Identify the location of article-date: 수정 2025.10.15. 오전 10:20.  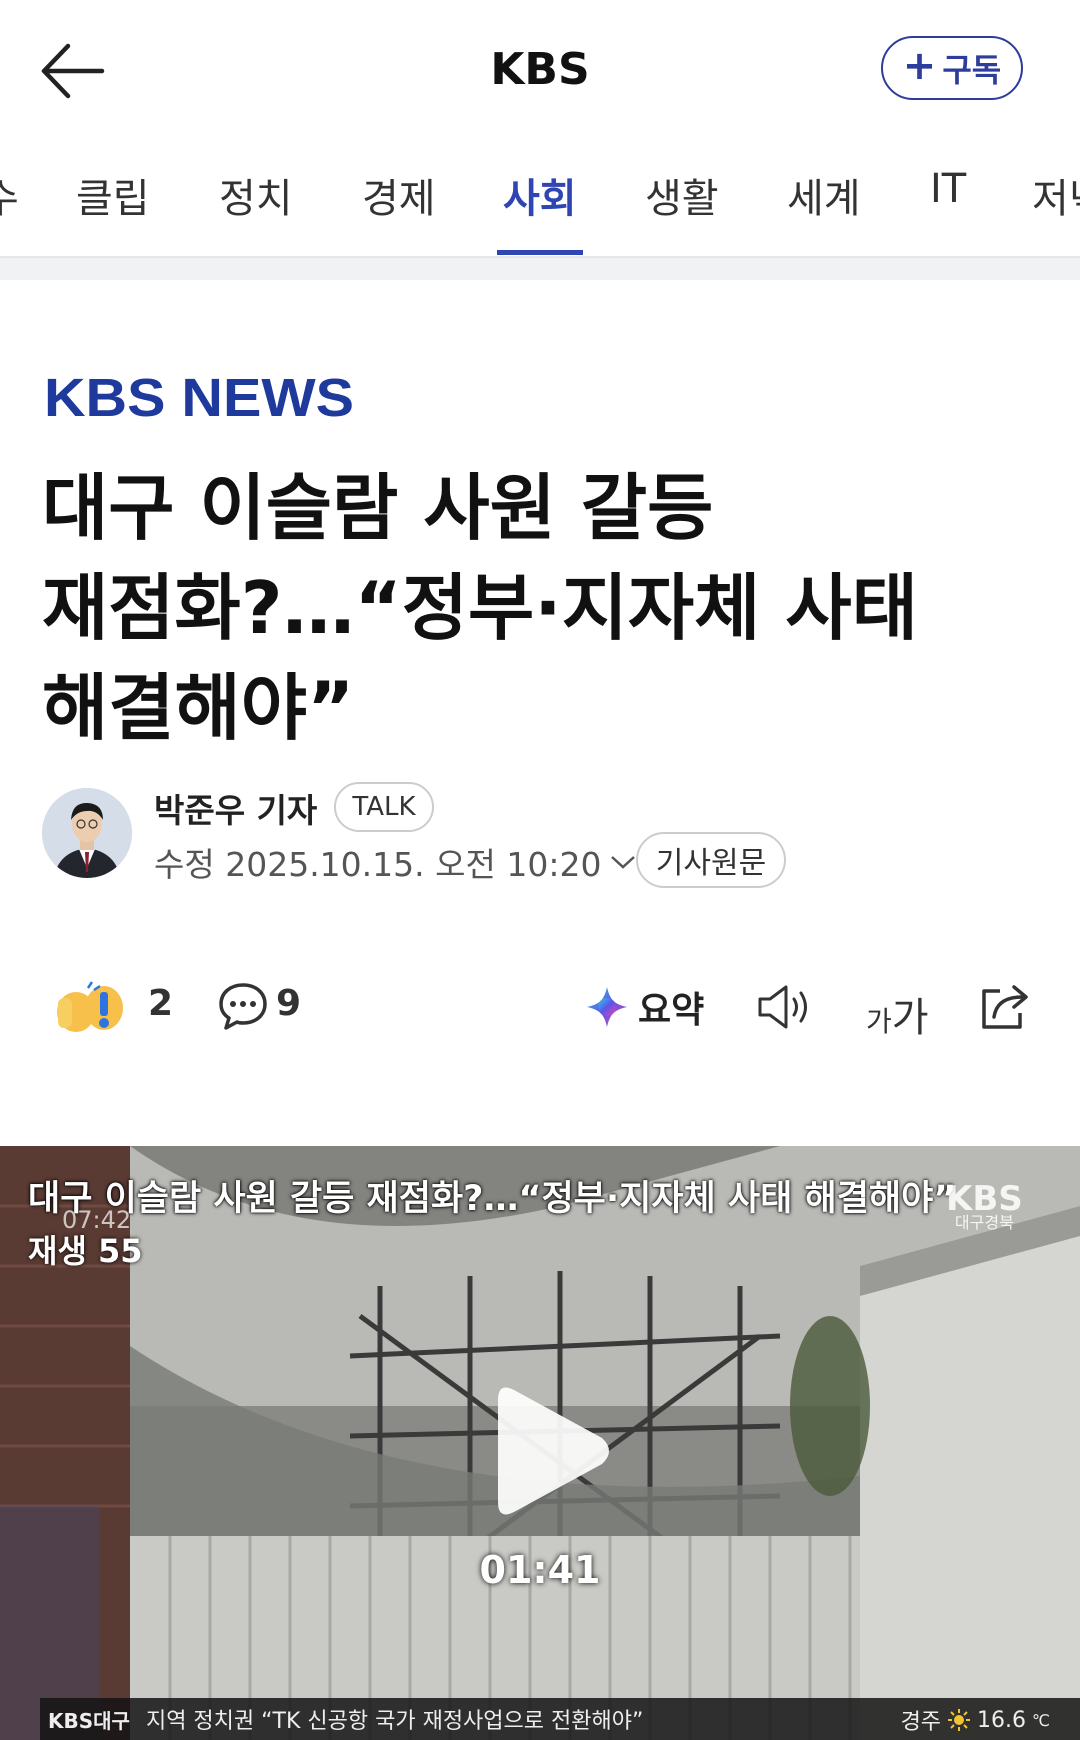
(395, 862).